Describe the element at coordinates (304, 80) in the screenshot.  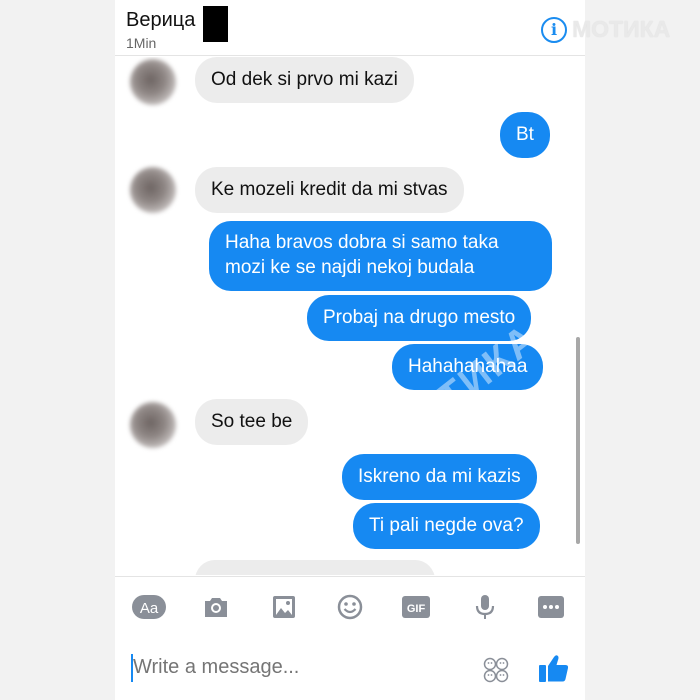
I see `message-bubble-incoming: Od dek si prvo mi kazi` at that location.